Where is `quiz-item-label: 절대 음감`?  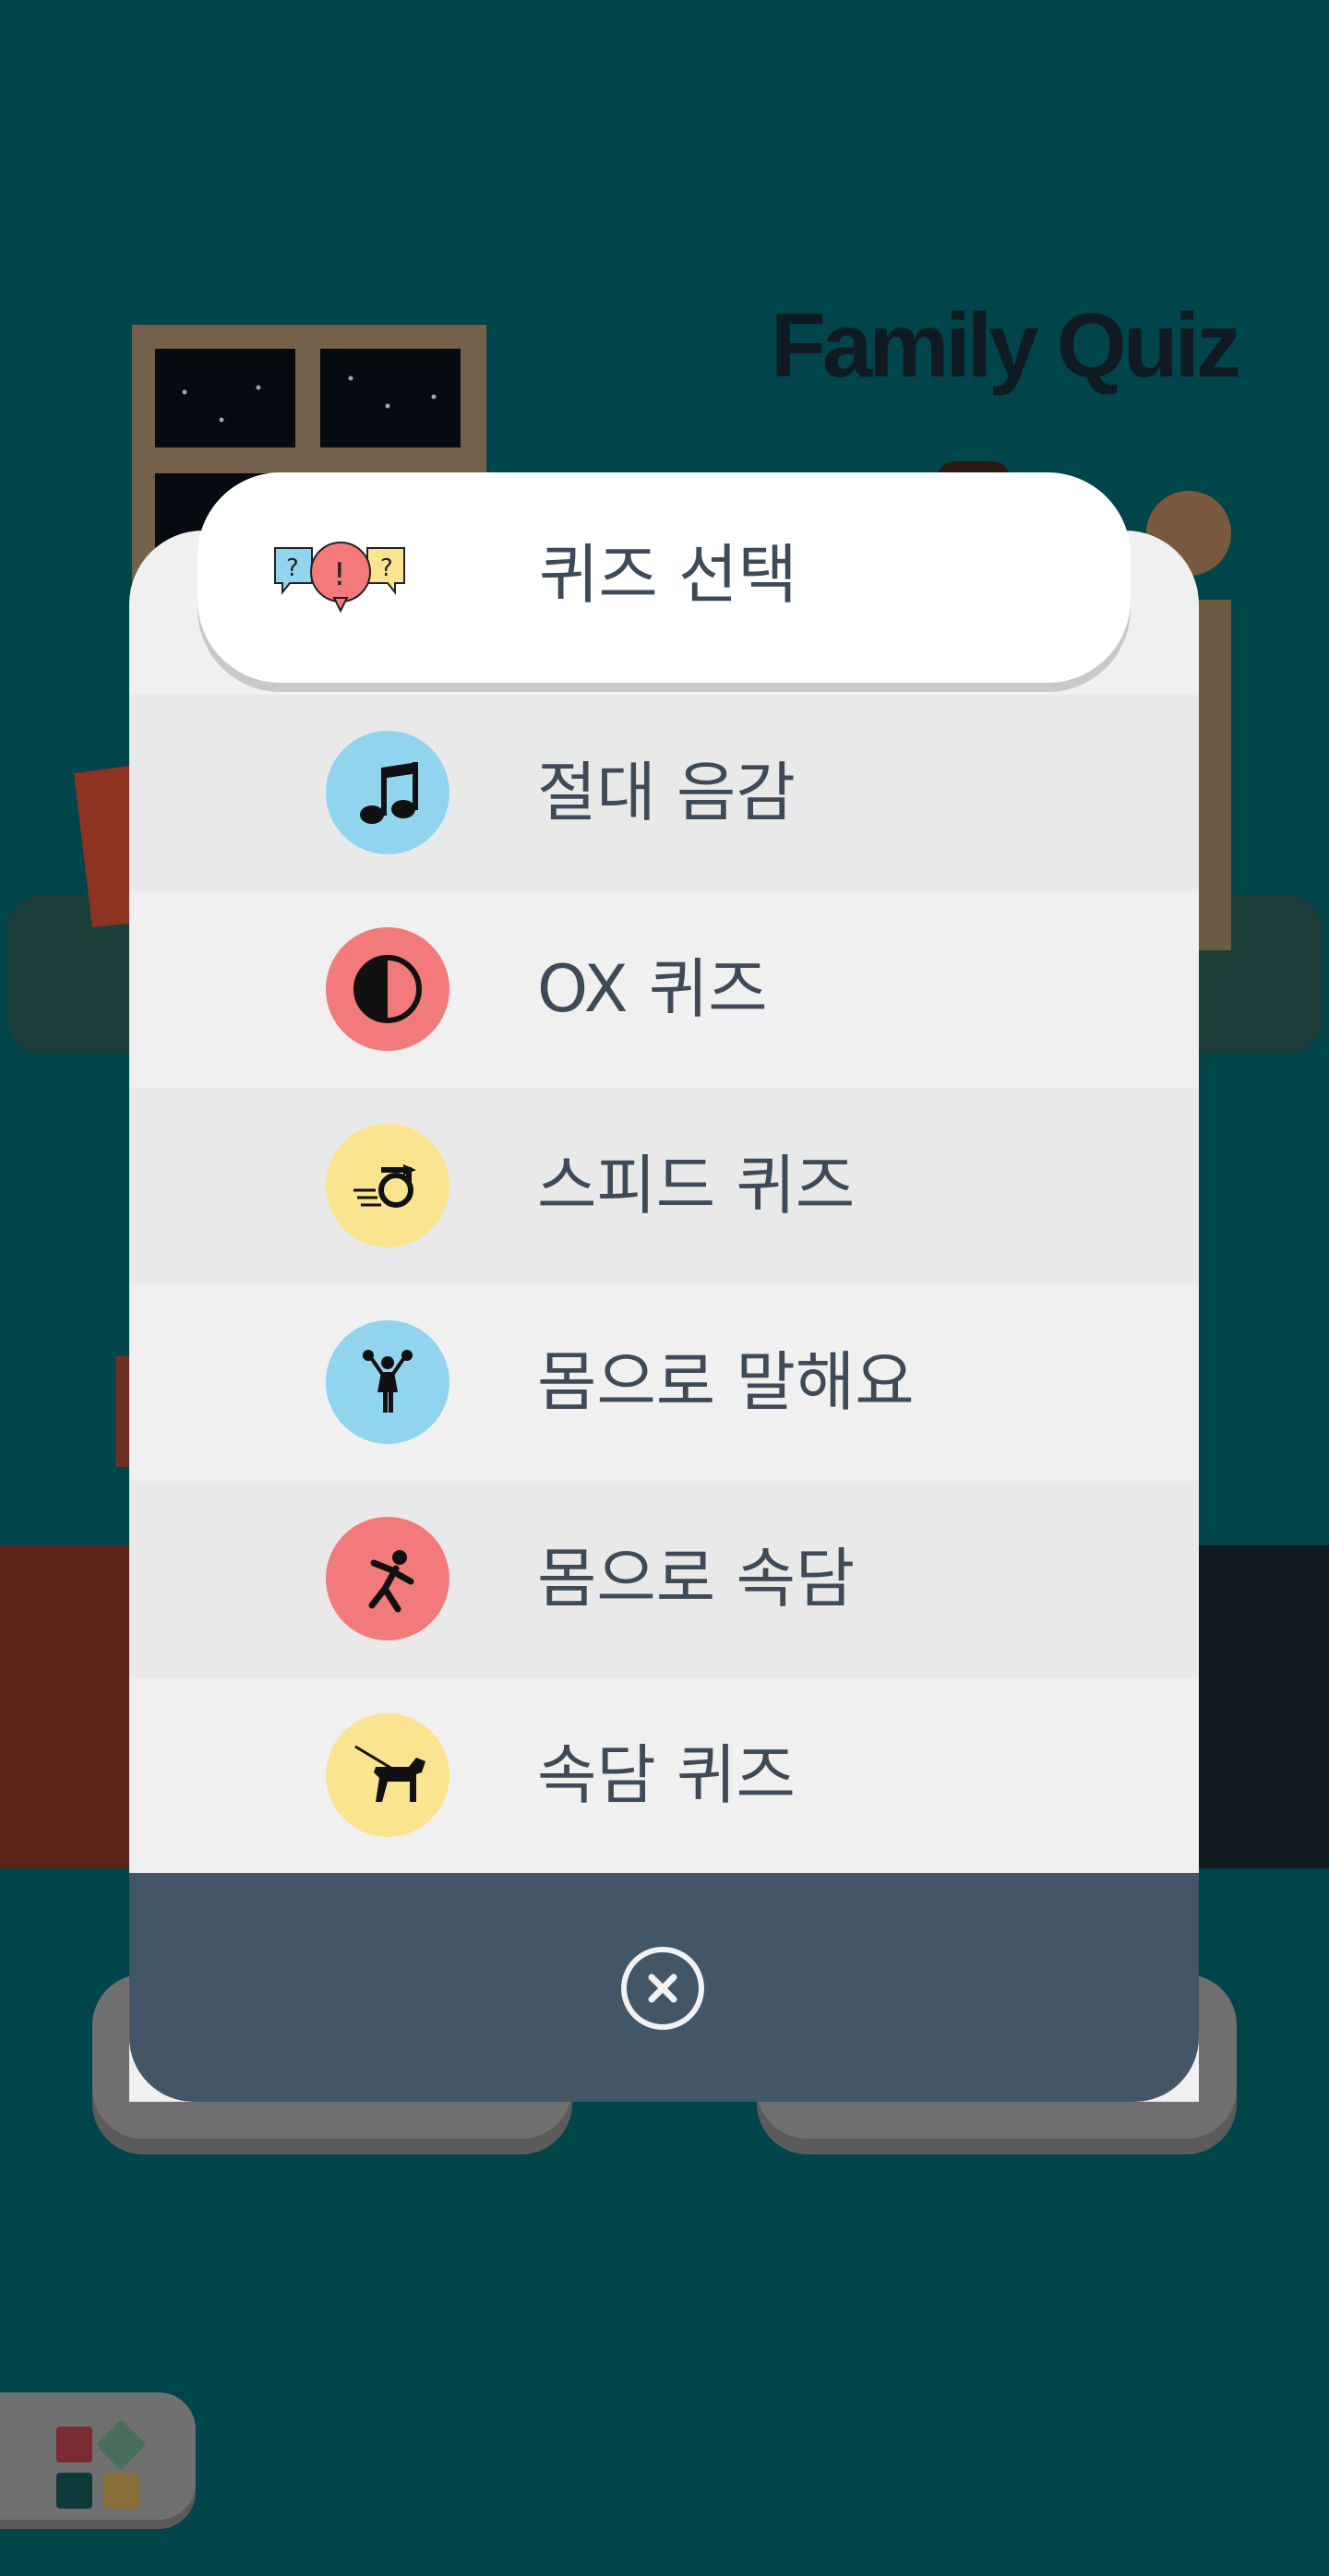 quiz-item-label: 절대 음감 is located at coordinates (667, 793).